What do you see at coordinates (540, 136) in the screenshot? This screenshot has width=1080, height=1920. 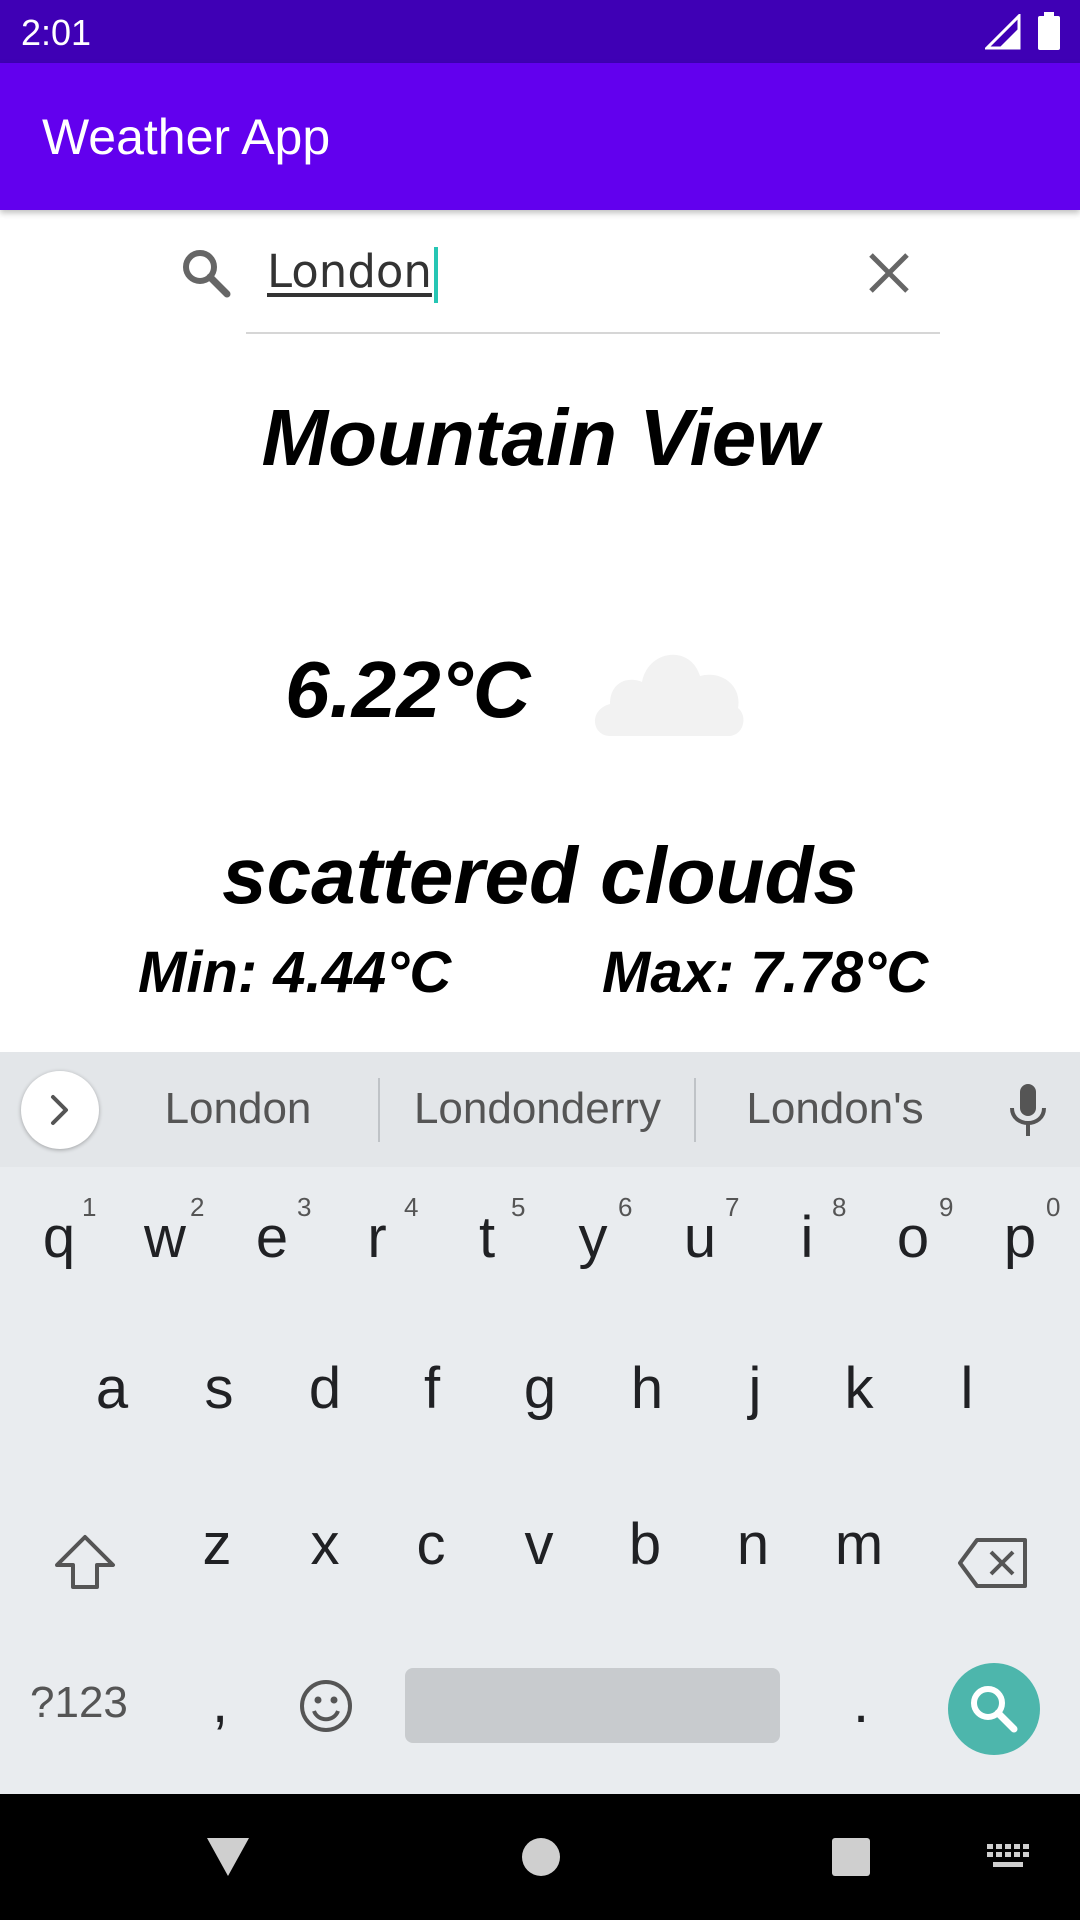 I see `app-bar: Weather App` at bounding box center [540, 136].